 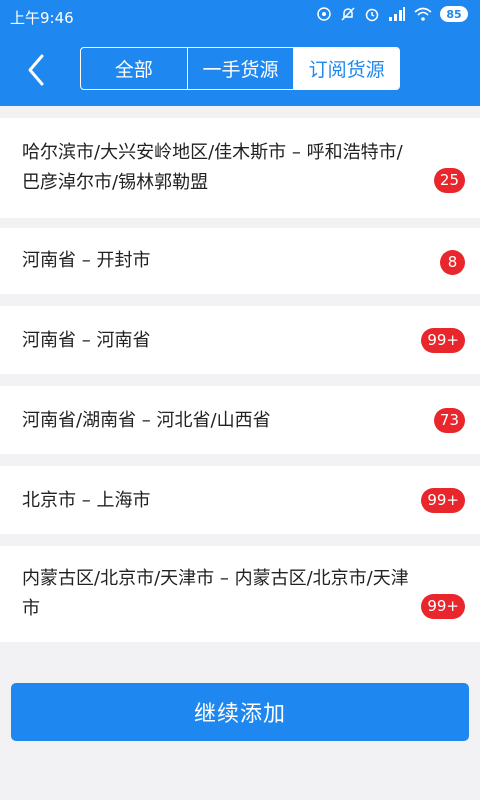 What do you see at coordinates (215, 593) in the screenshot?
I see `route-text: 内蒙古区/北京市/天津市 – 内蒙古区/北京市/天津市` at bounding box center [215, 593].